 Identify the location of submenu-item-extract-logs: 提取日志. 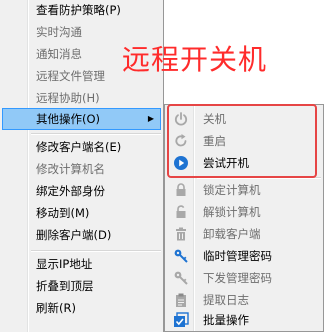
(244, 300).